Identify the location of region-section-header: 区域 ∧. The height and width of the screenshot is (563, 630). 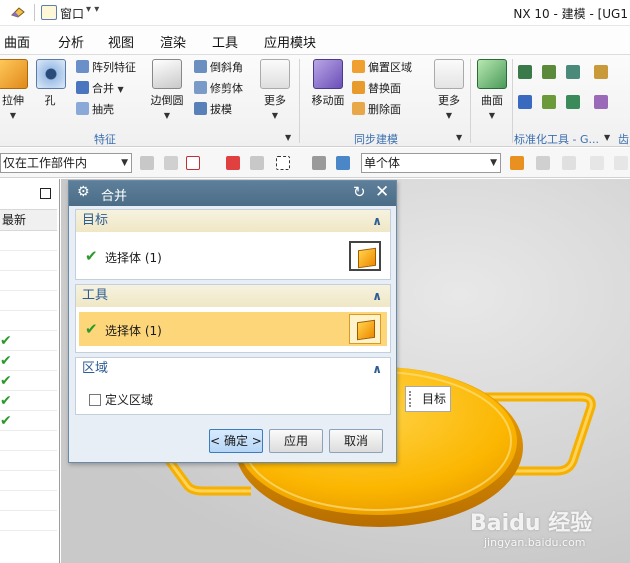
(233, 369).